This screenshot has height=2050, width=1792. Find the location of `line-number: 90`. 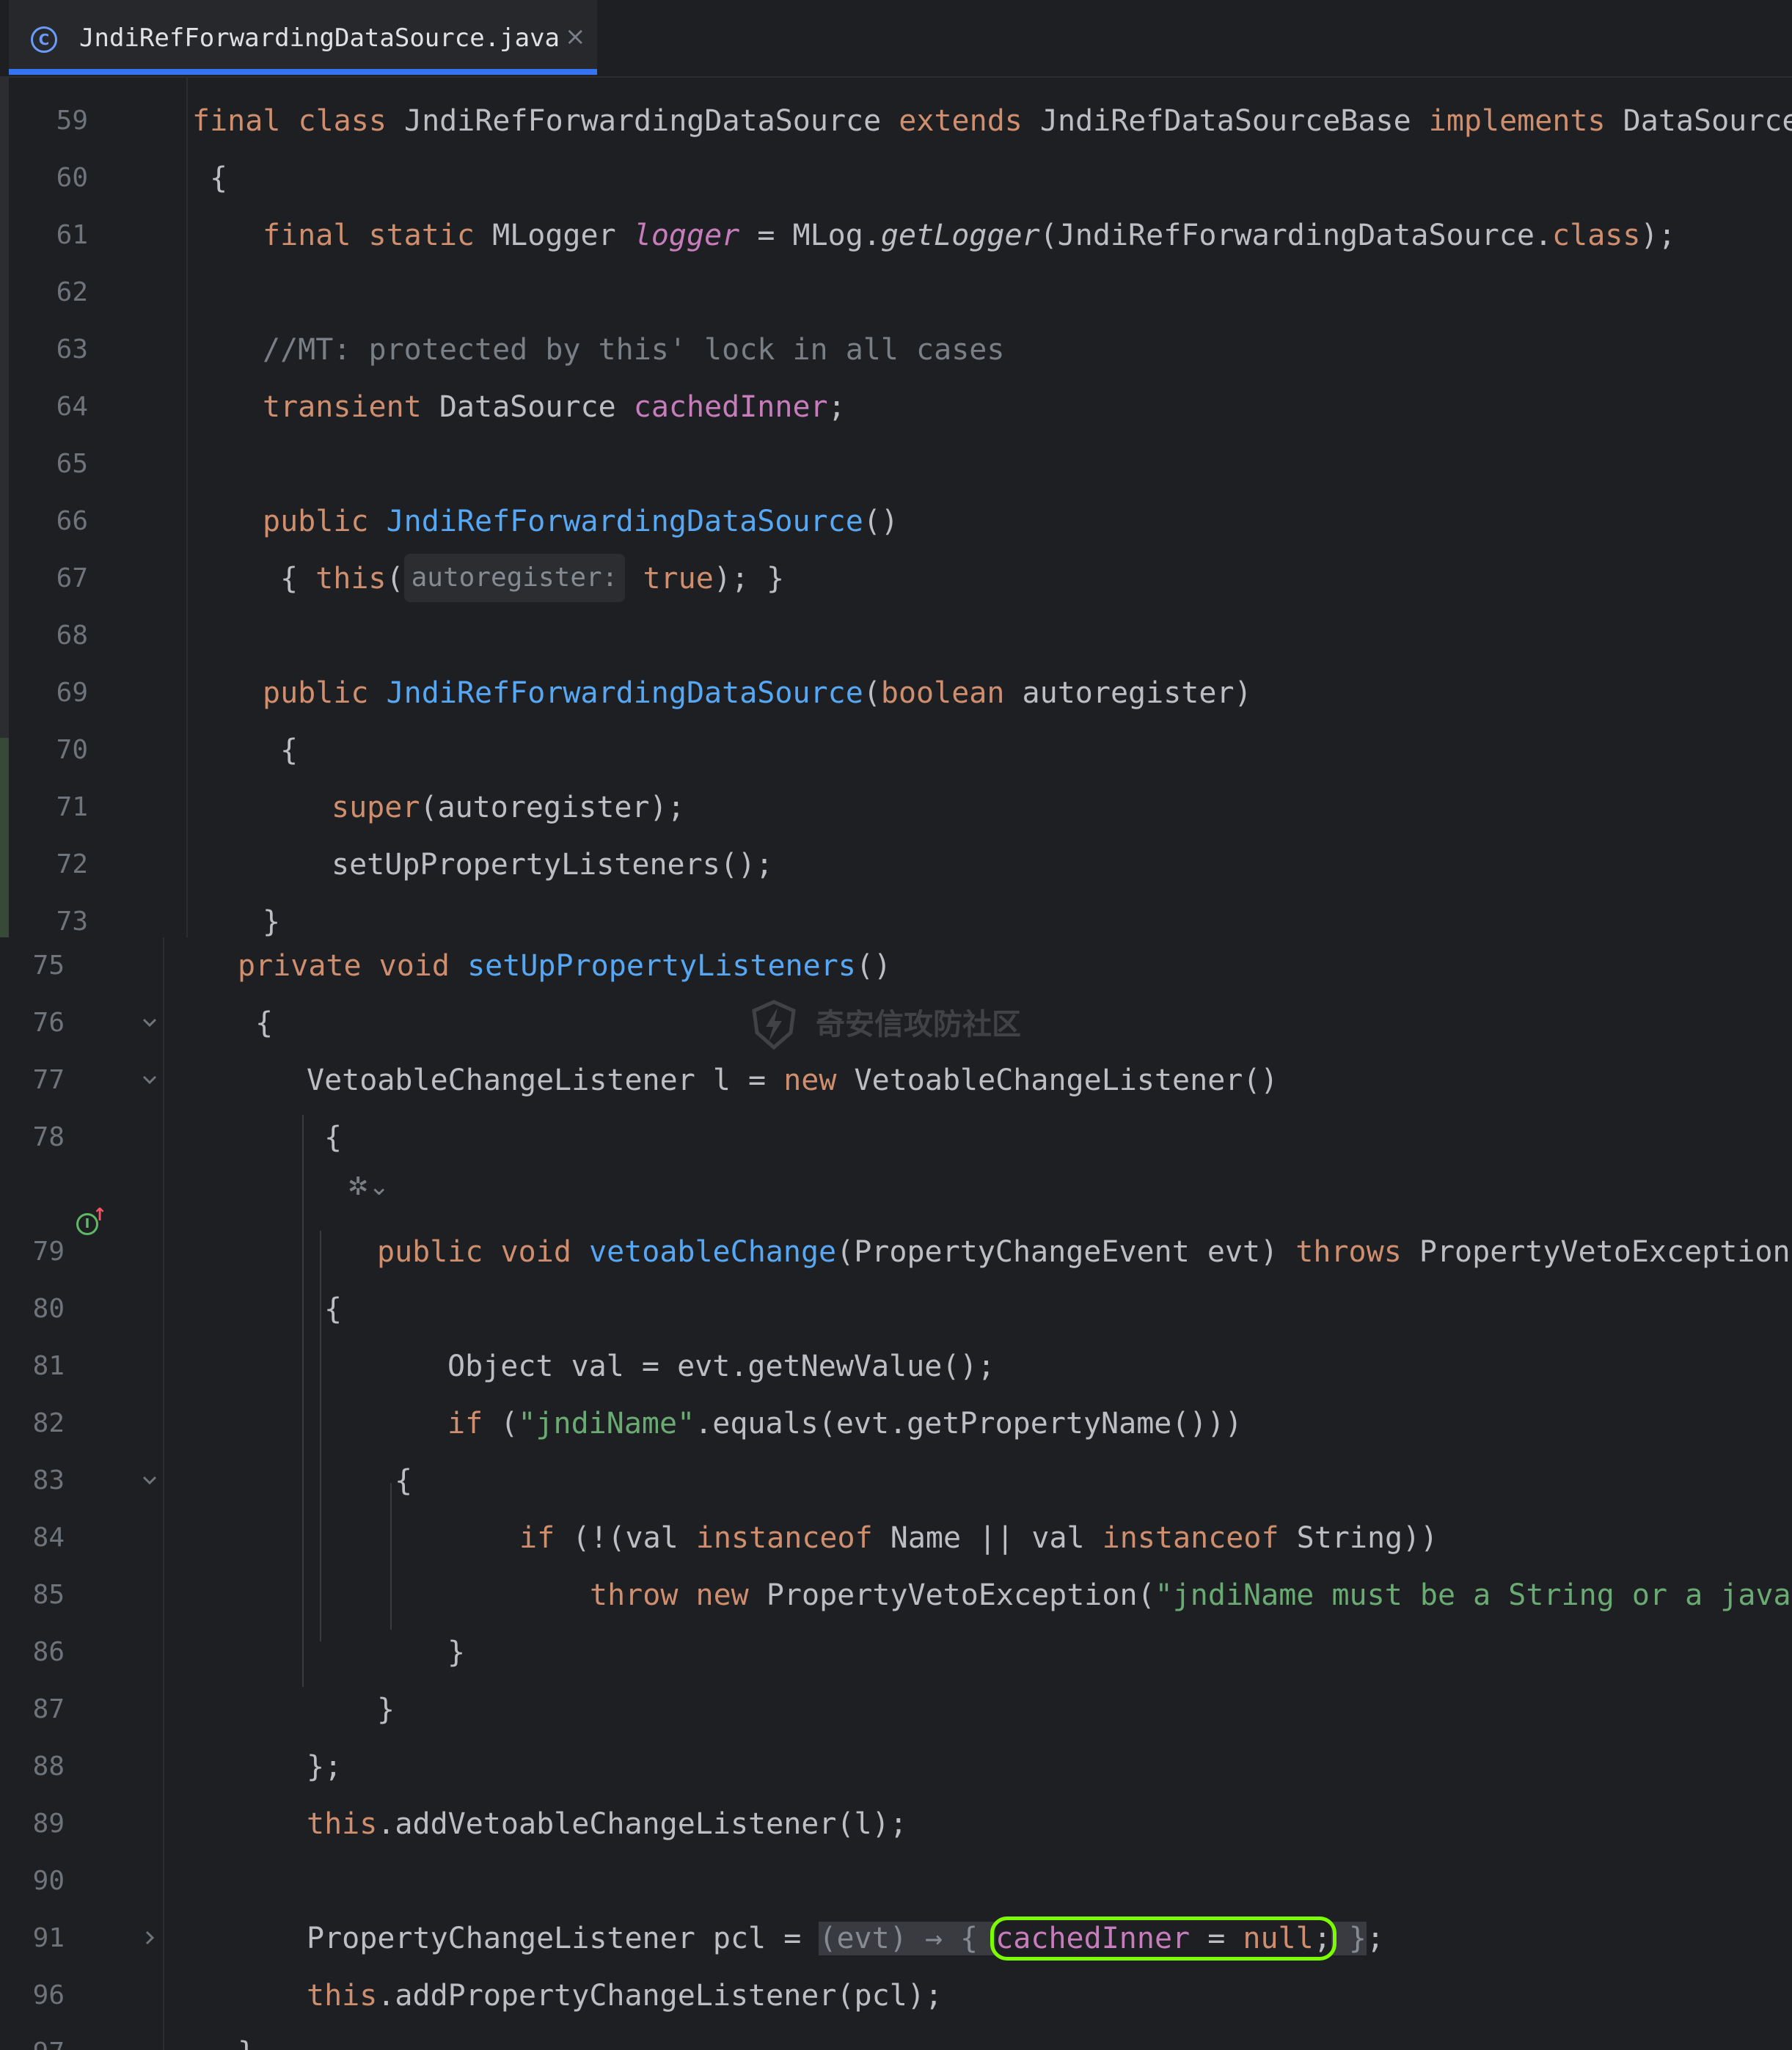

line-number: 90 is located at coordinates (48, 1881).